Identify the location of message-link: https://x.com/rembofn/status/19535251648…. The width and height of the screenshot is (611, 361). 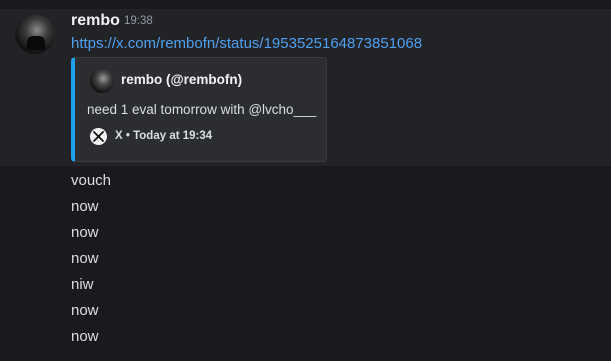
(246, 43).